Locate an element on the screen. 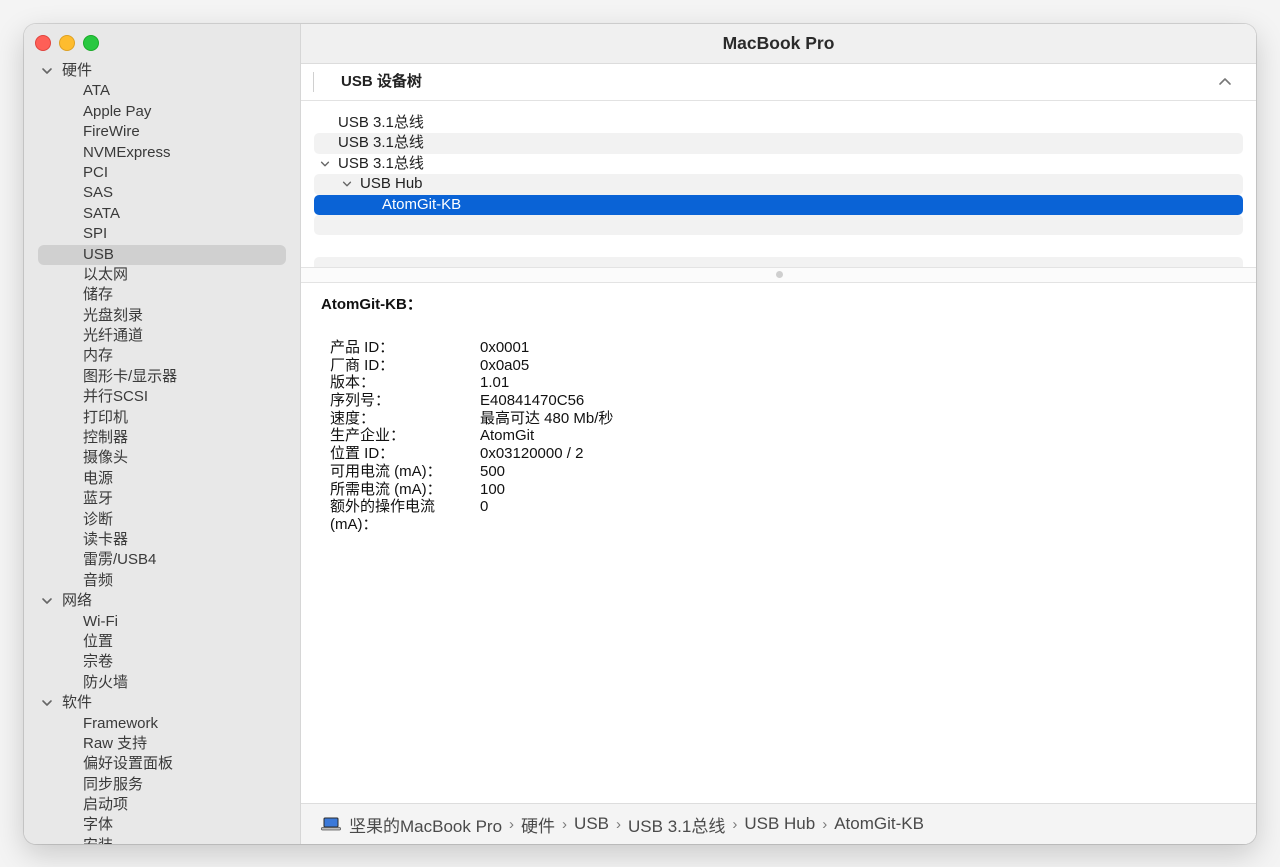  property-key: 速度： is located at coordinates (353, 418).